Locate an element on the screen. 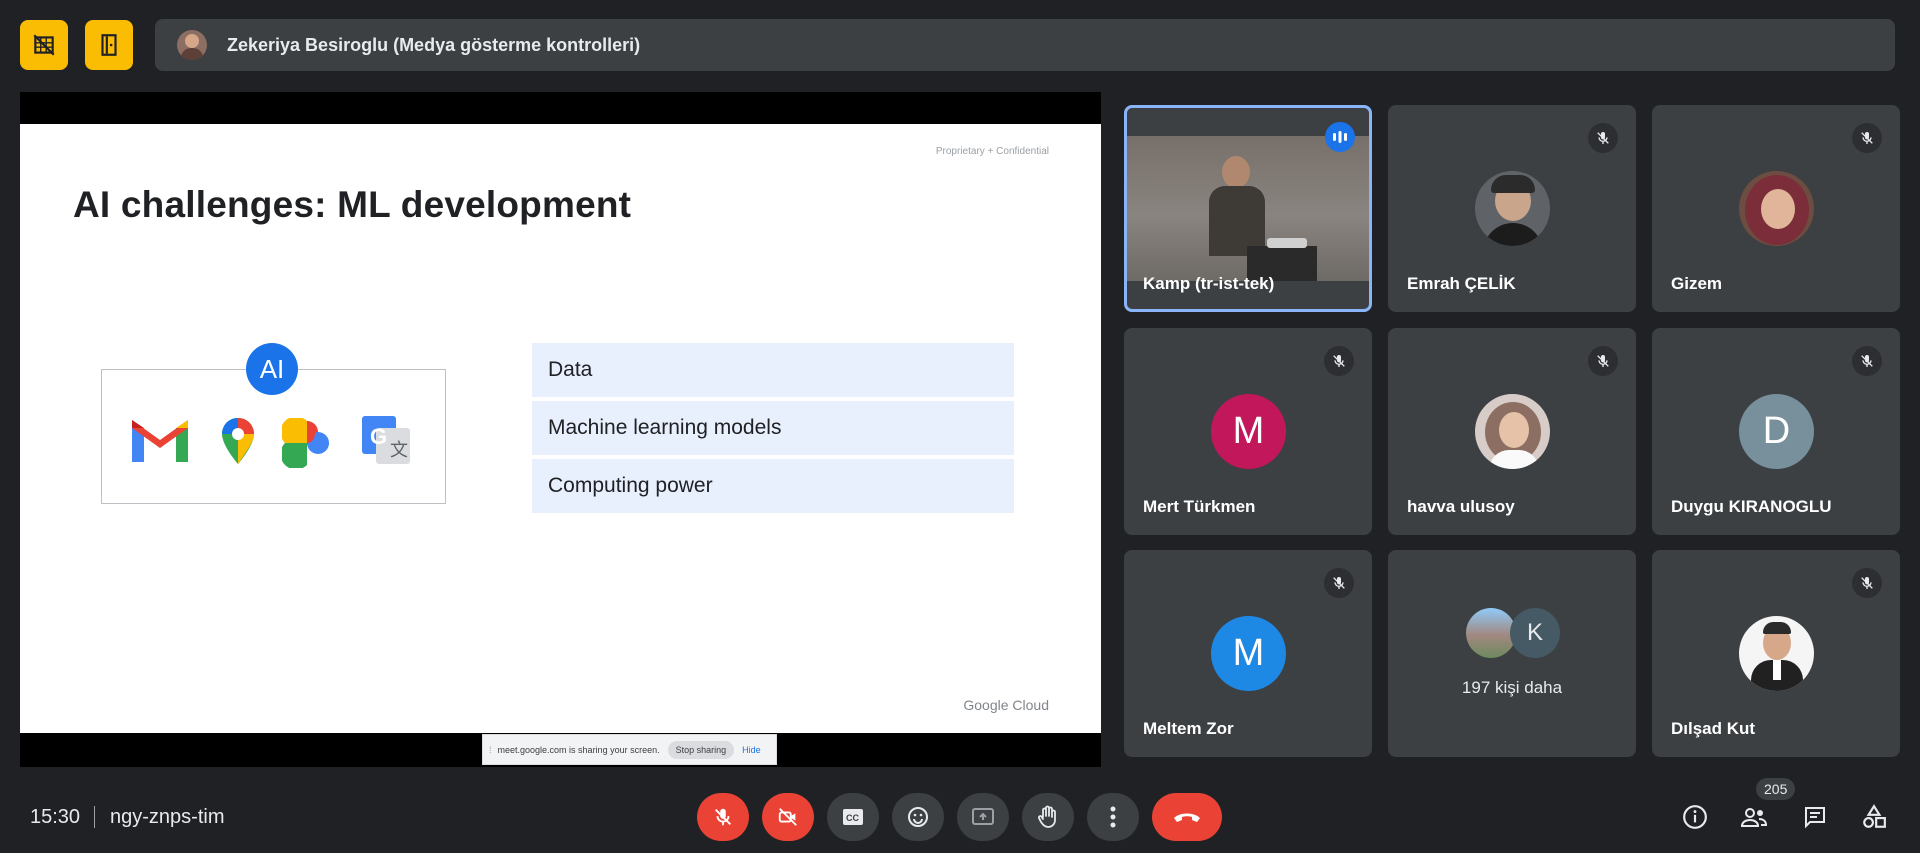 The height and width of the screenshot is (853, 1920). participant-name: Kamp (tr-ist-tek) is located at coordinates (1209, 283).